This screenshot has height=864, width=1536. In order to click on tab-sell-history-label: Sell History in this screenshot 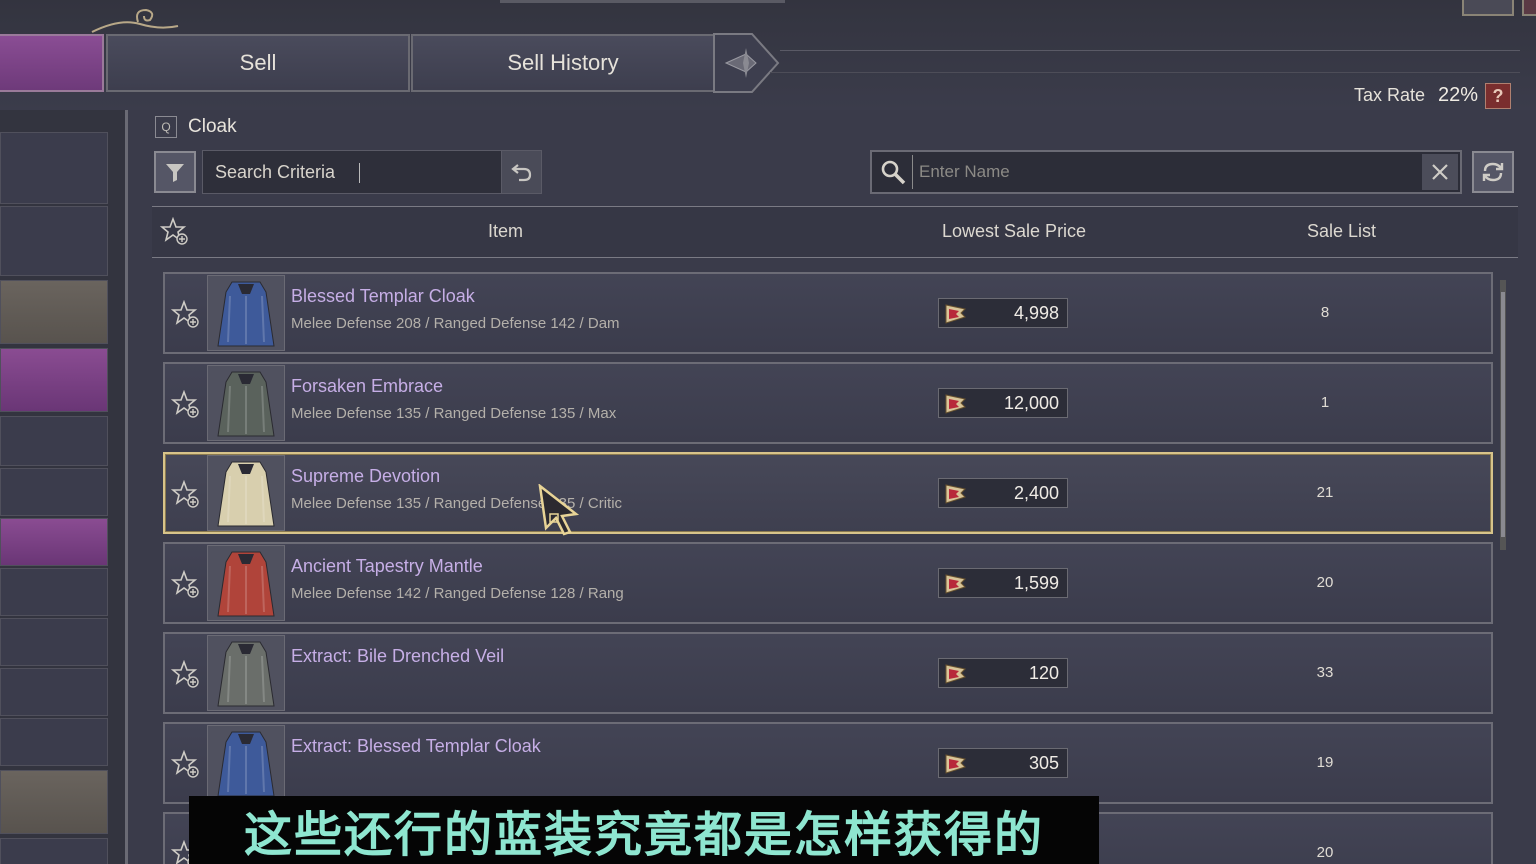, I will do `click(563, 62)`.